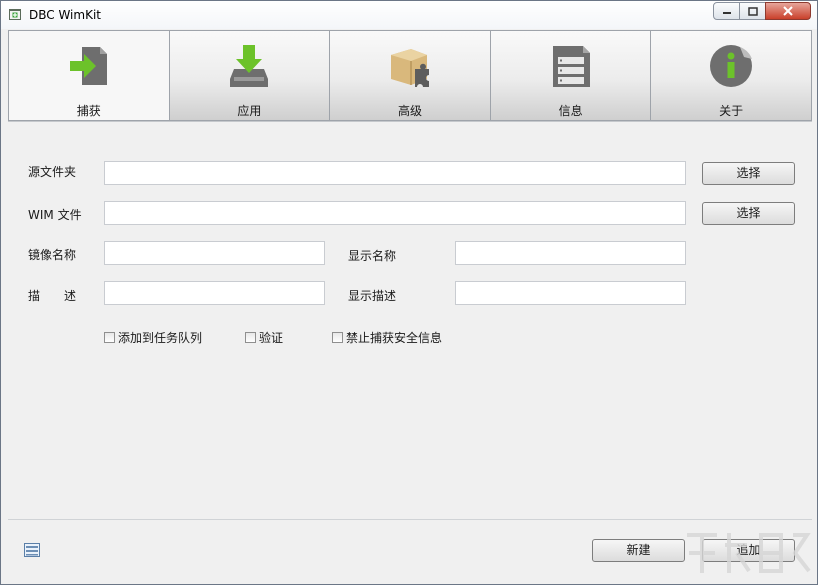 The height and width of the screenshot is (585, 818). What do you see at coordinates (372, 256) in the screenshot?
I see `display-name-label: 显示名称` at bounding box center [372, 256].